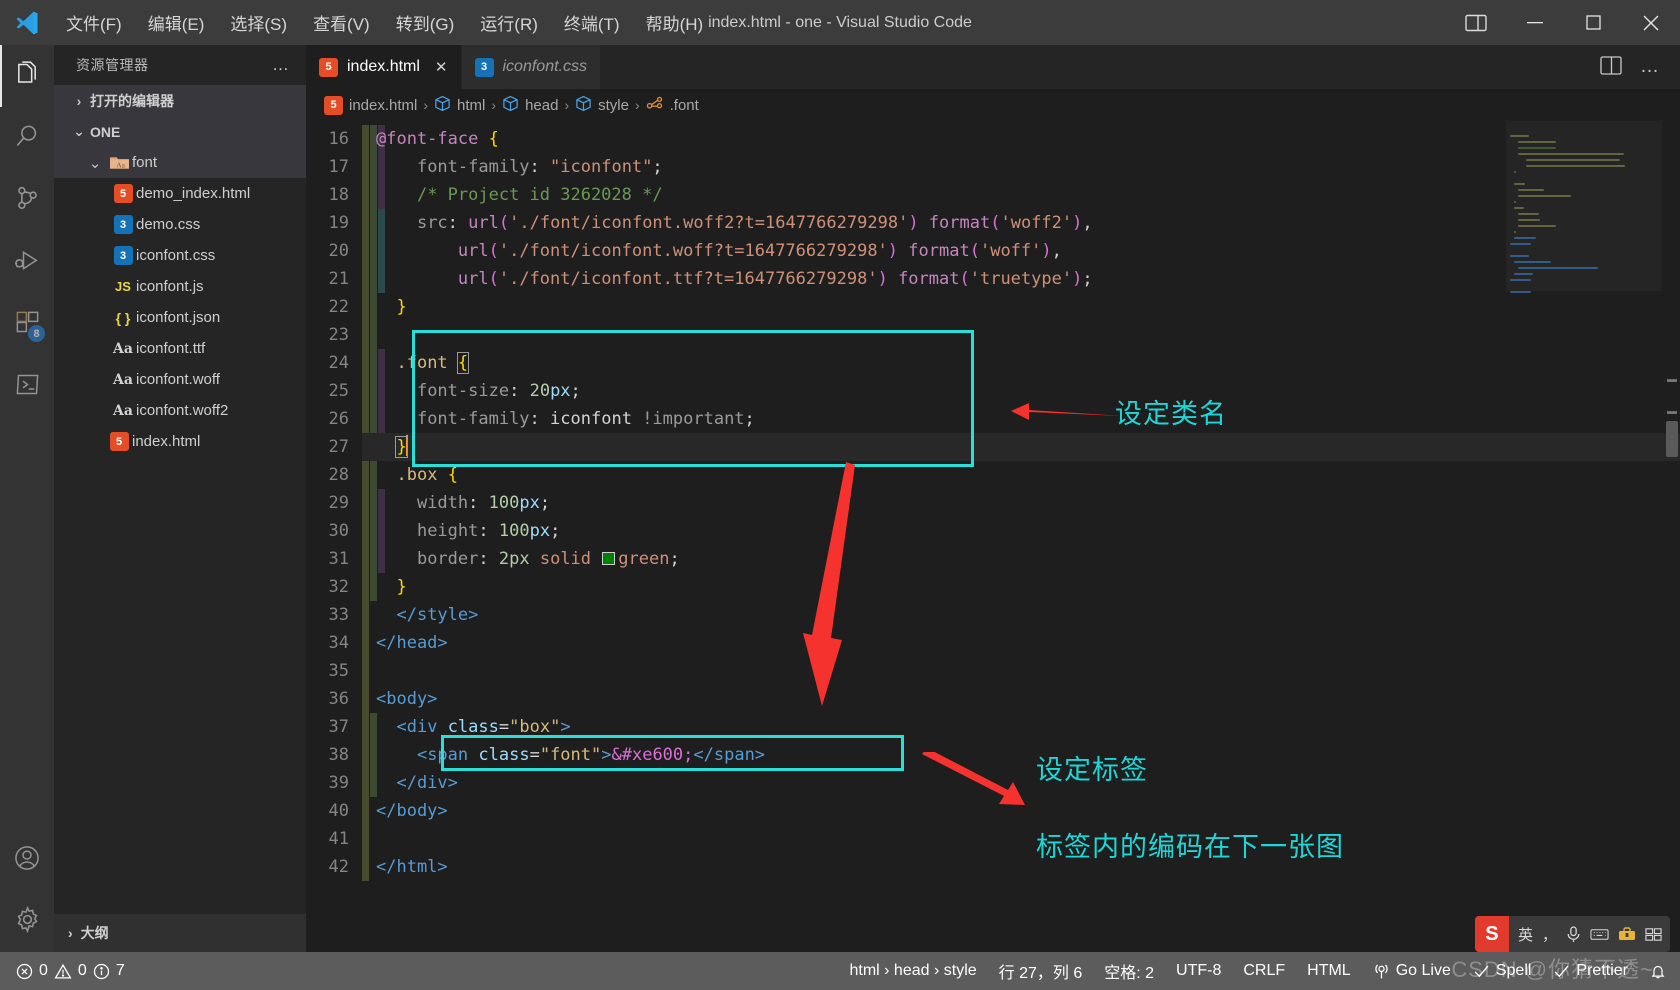 Image resolution: width=1680 pixels, height=990 pixels. I want to click on code-line: font-family: "iconfont";, so click(1021, 167).